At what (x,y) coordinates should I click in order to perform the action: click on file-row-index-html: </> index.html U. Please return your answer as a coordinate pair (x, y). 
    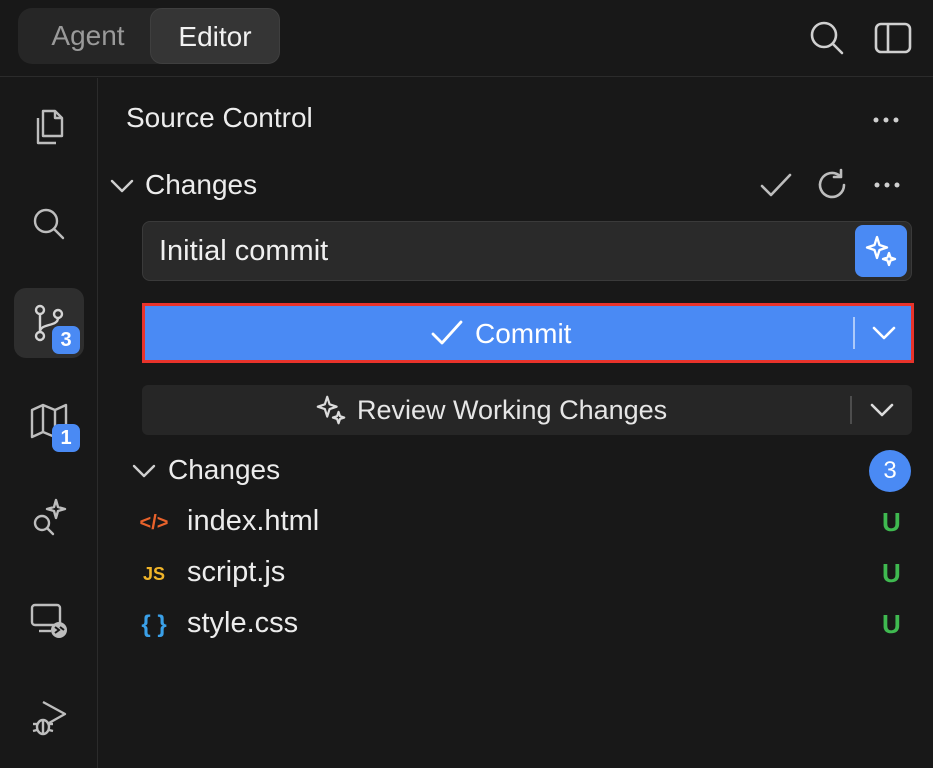
    Looking at the image, I should click on (520, 523).